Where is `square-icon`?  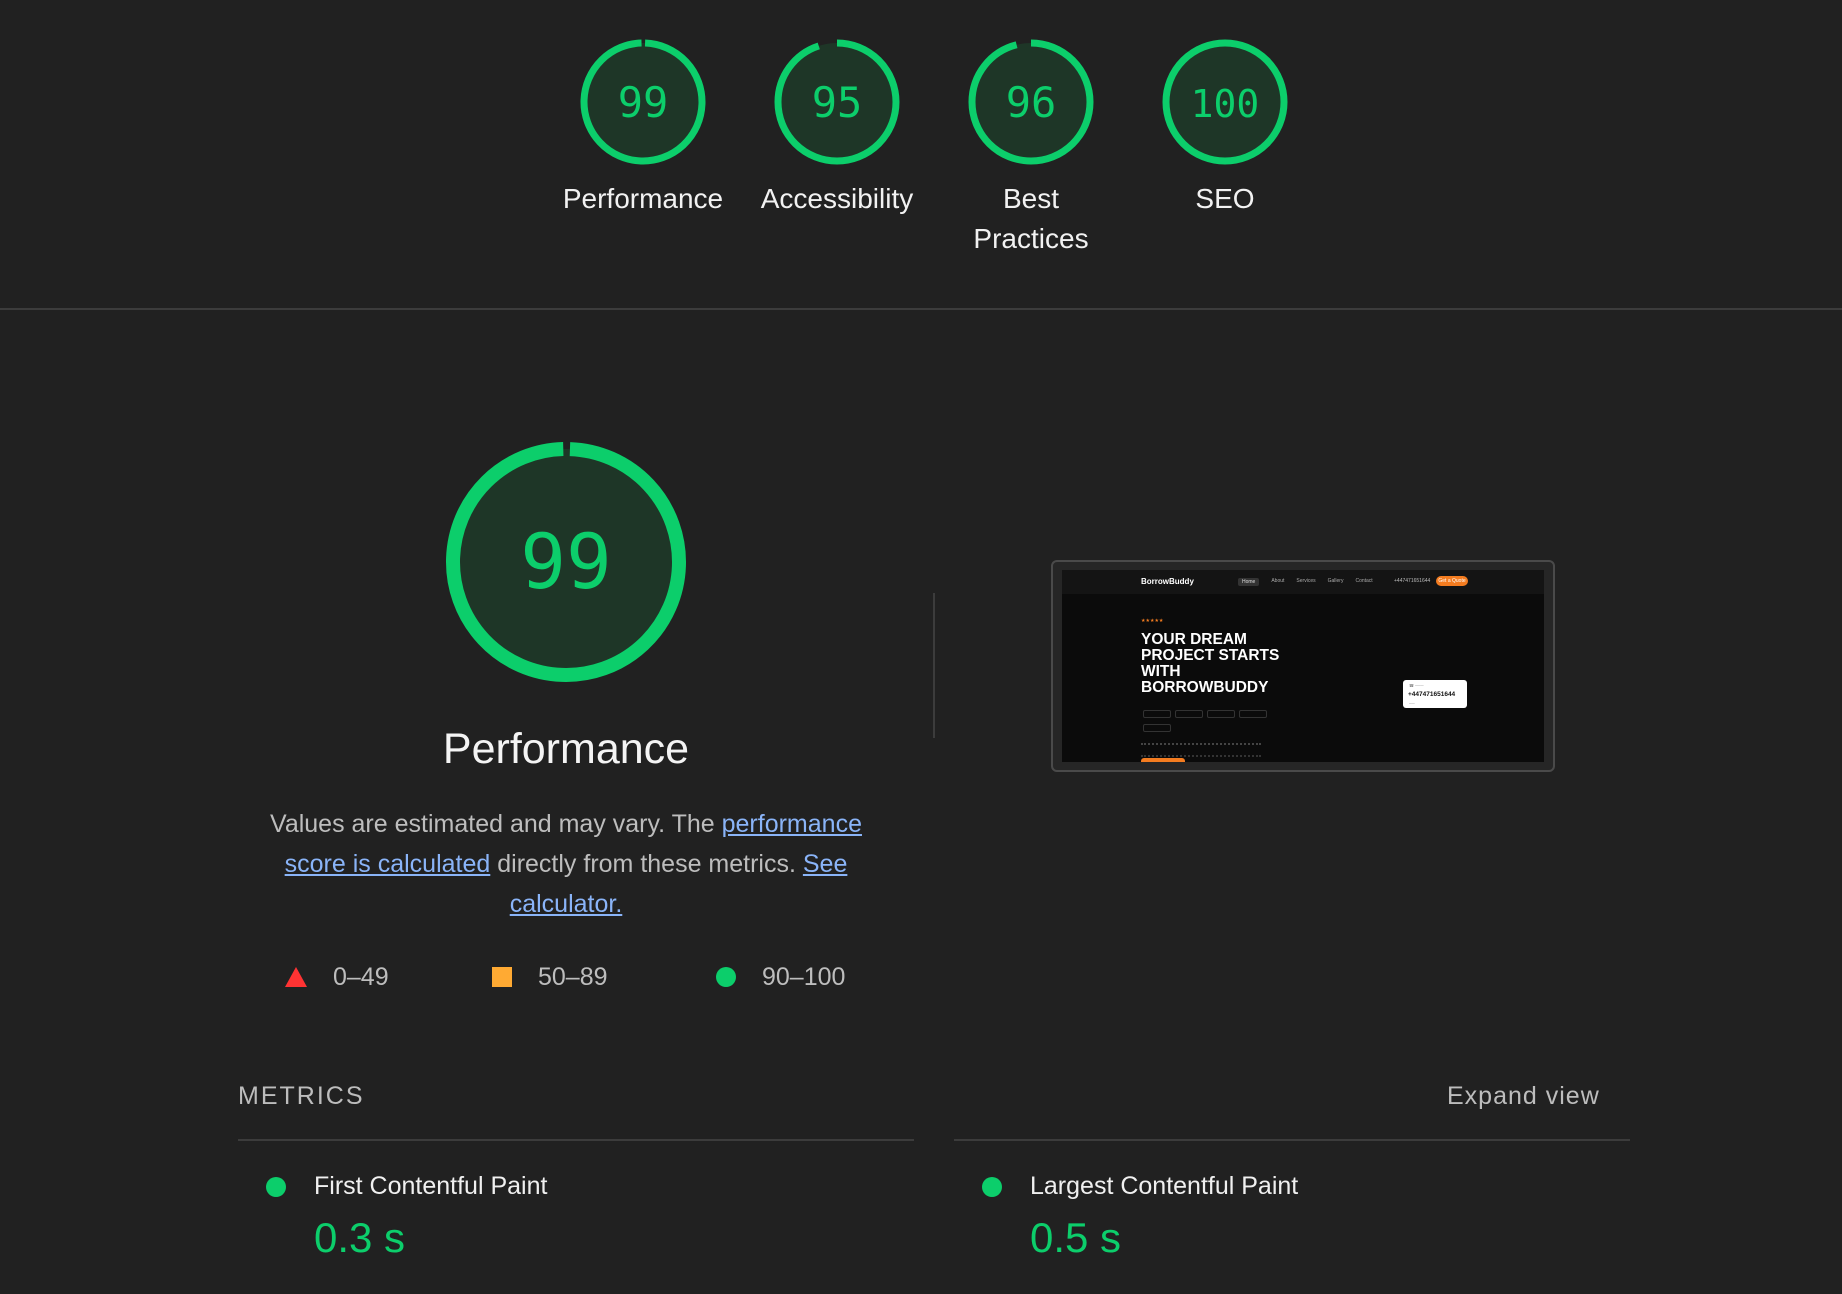
square-icon is located at coordinates (502, 977).